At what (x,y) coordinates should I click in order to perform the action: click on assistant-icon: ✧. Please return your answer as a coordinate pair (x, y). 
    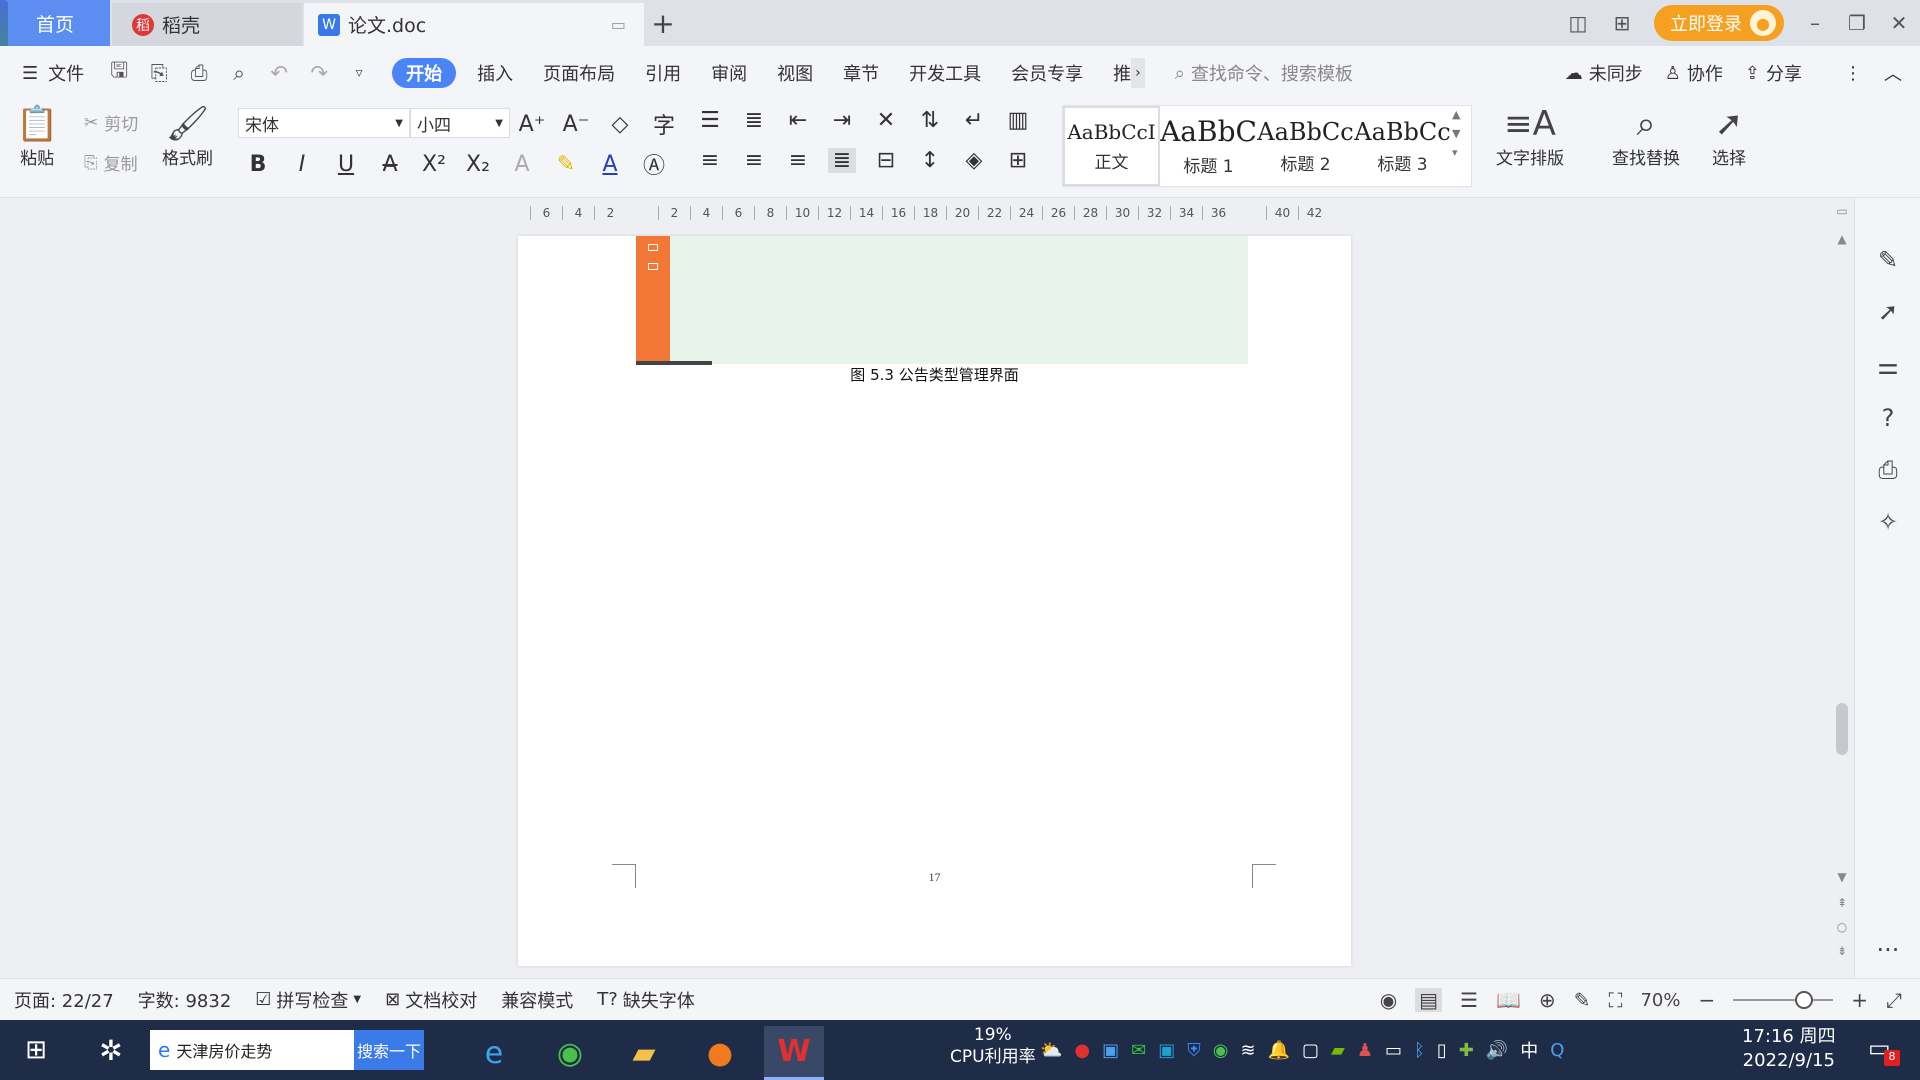
    Looking at the image, I should click on (1887, 522).